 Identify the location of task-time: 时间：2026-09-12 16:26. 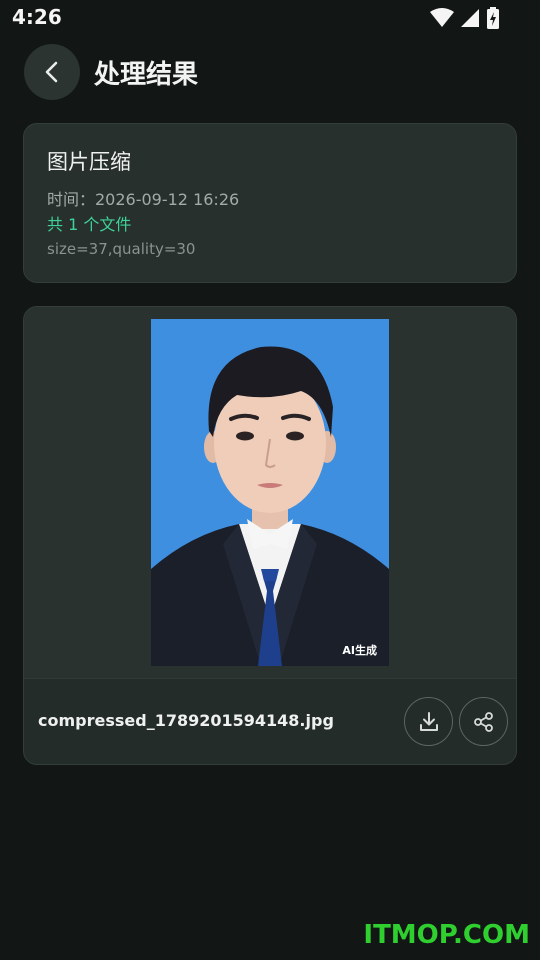
(143, 199).